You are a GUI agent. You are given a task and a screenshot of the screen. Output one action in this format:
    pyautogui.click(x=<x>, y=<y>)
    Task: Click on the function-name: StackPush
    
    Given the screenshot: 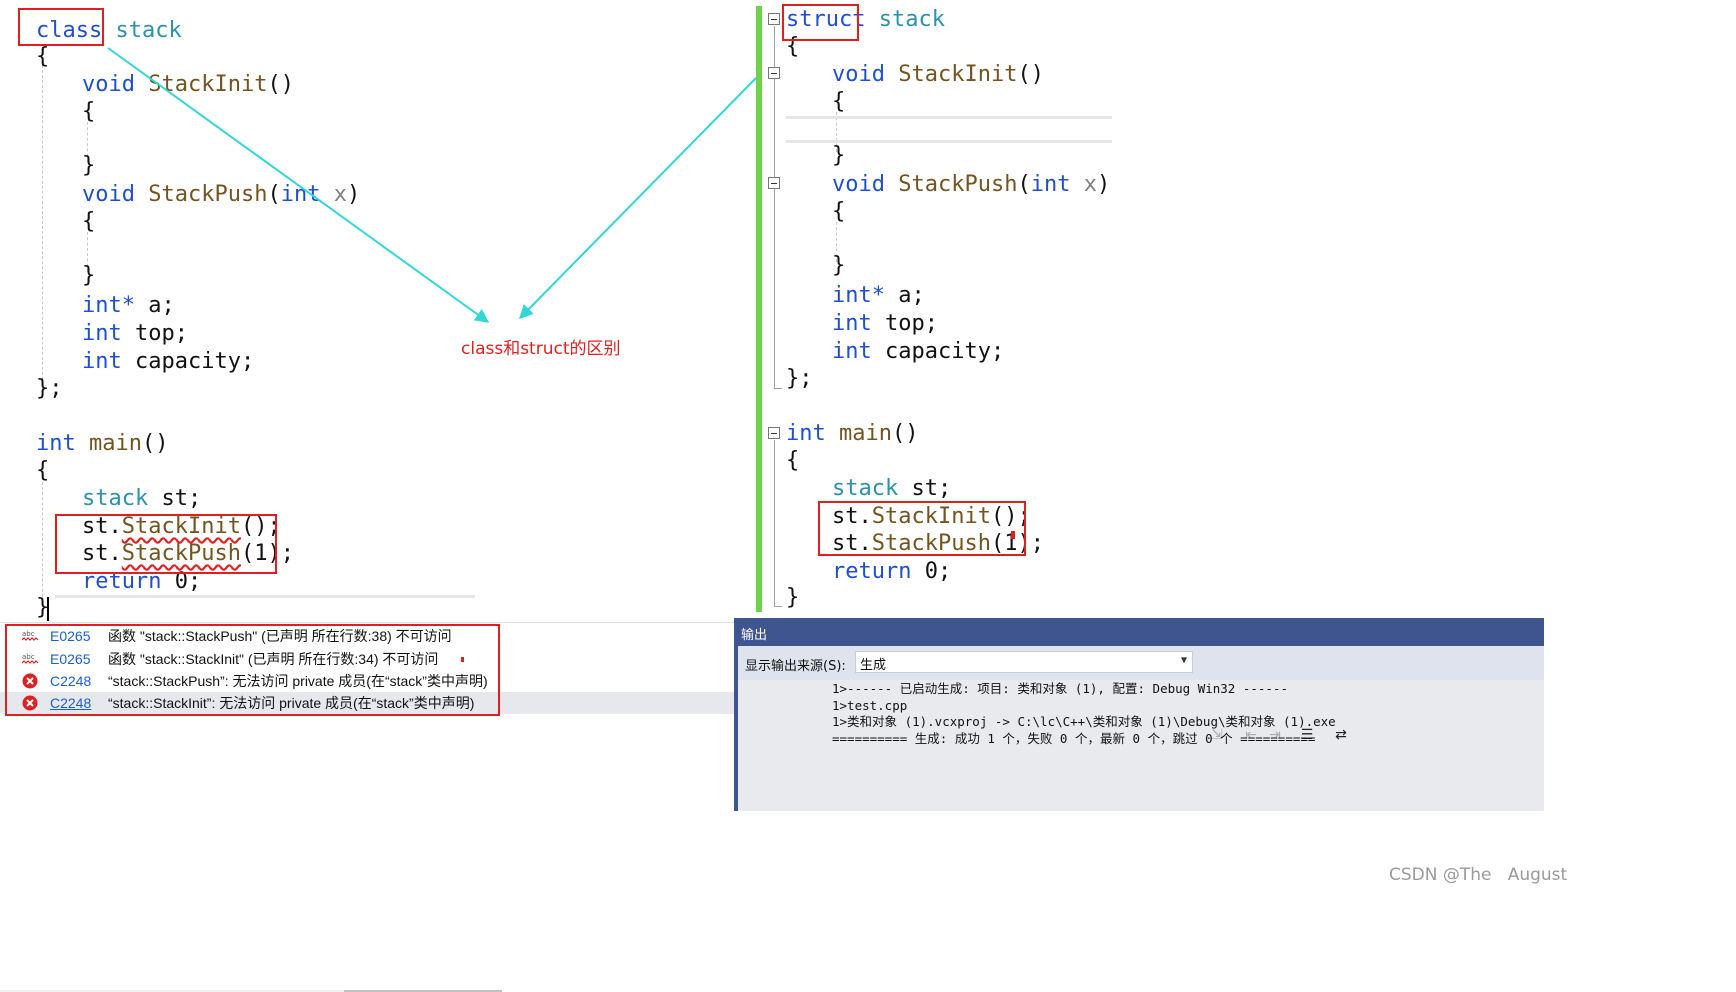 What is the action you would take?
    pyautogui.click(x=958, y=184)
    